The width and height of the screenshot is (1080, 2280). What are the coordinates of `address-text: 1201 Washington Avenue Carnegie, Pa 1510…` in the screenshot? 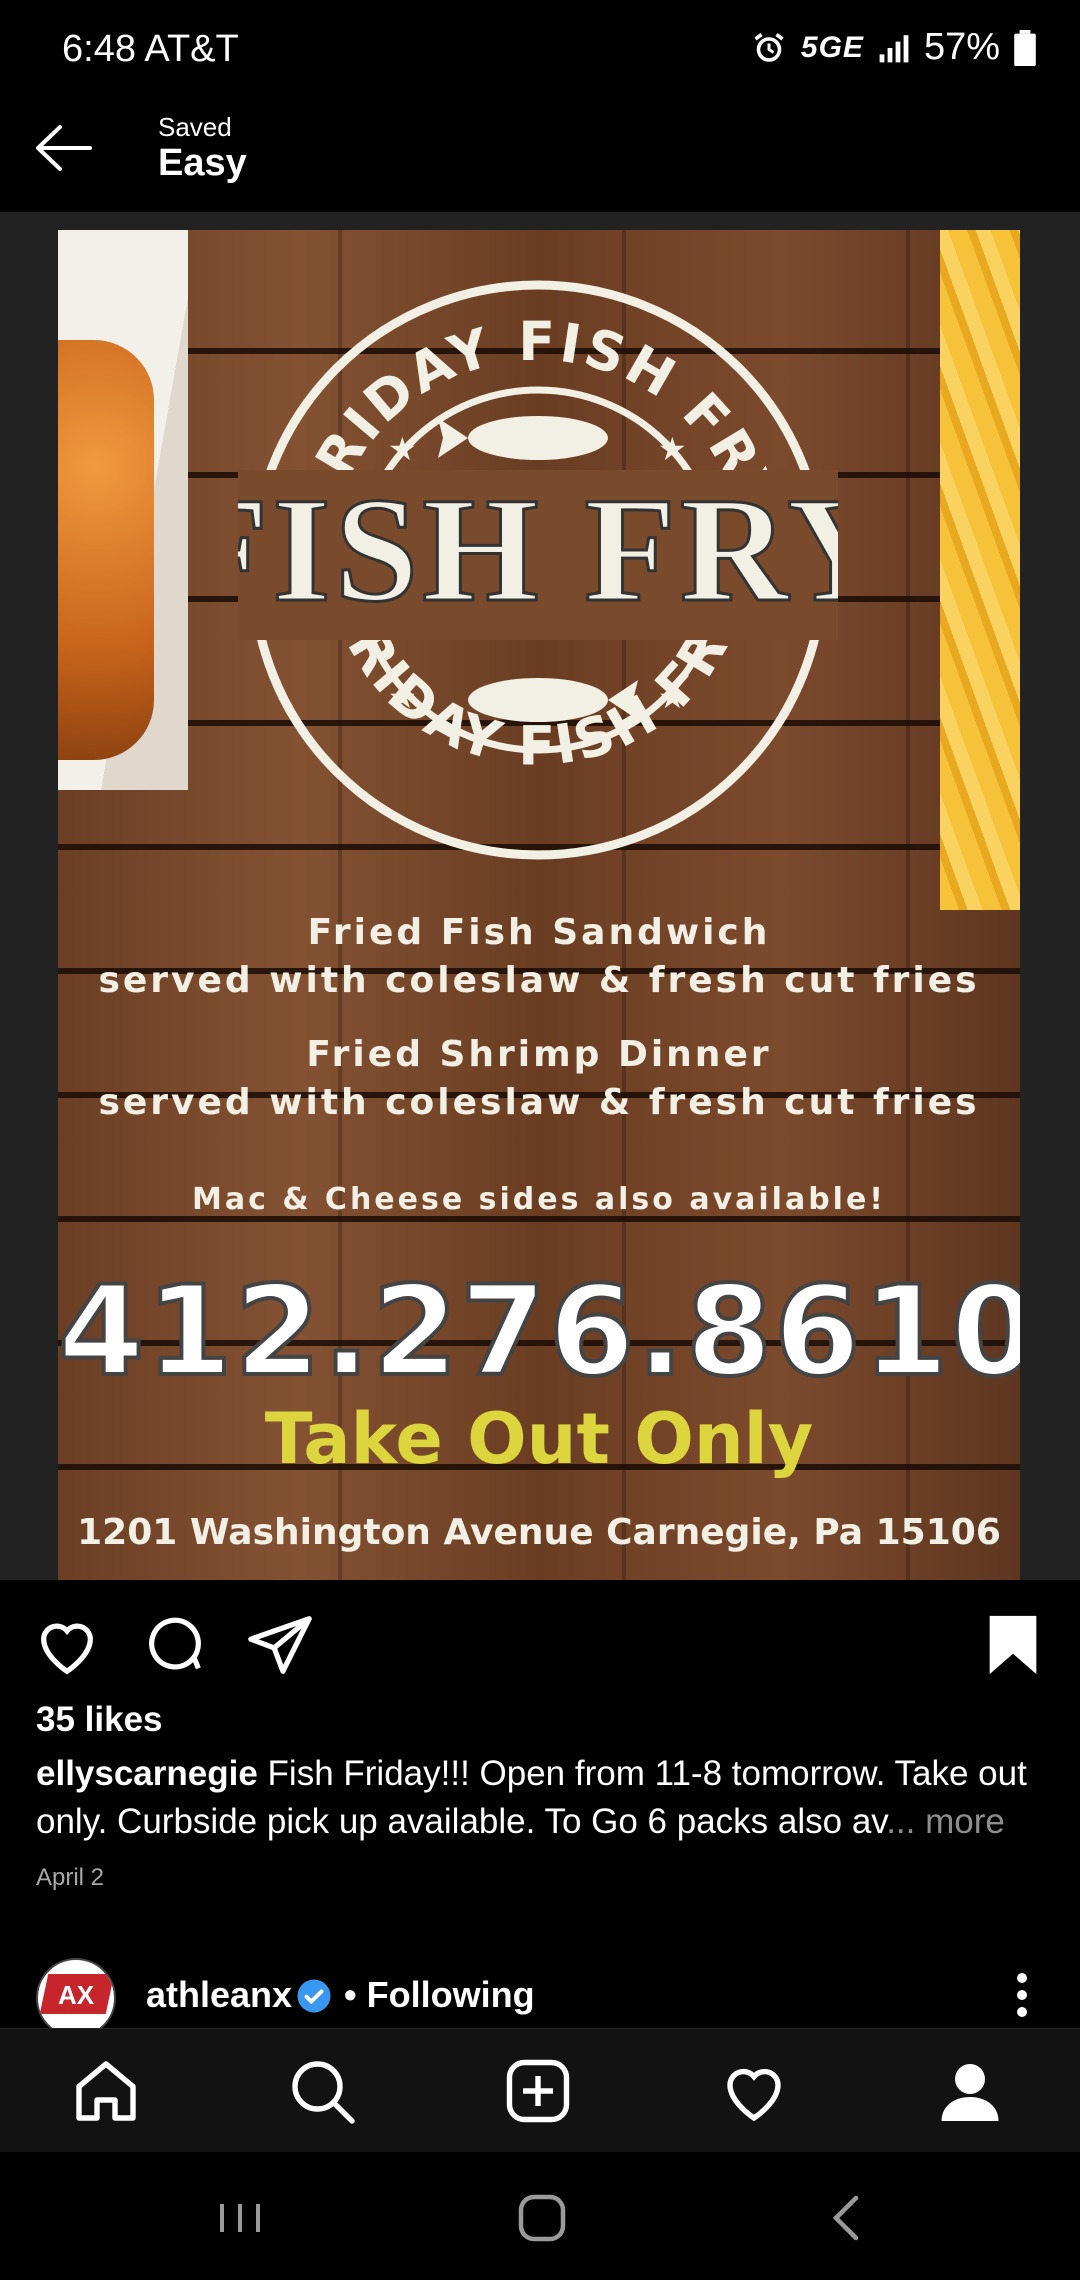 It's located at (539, 1532).